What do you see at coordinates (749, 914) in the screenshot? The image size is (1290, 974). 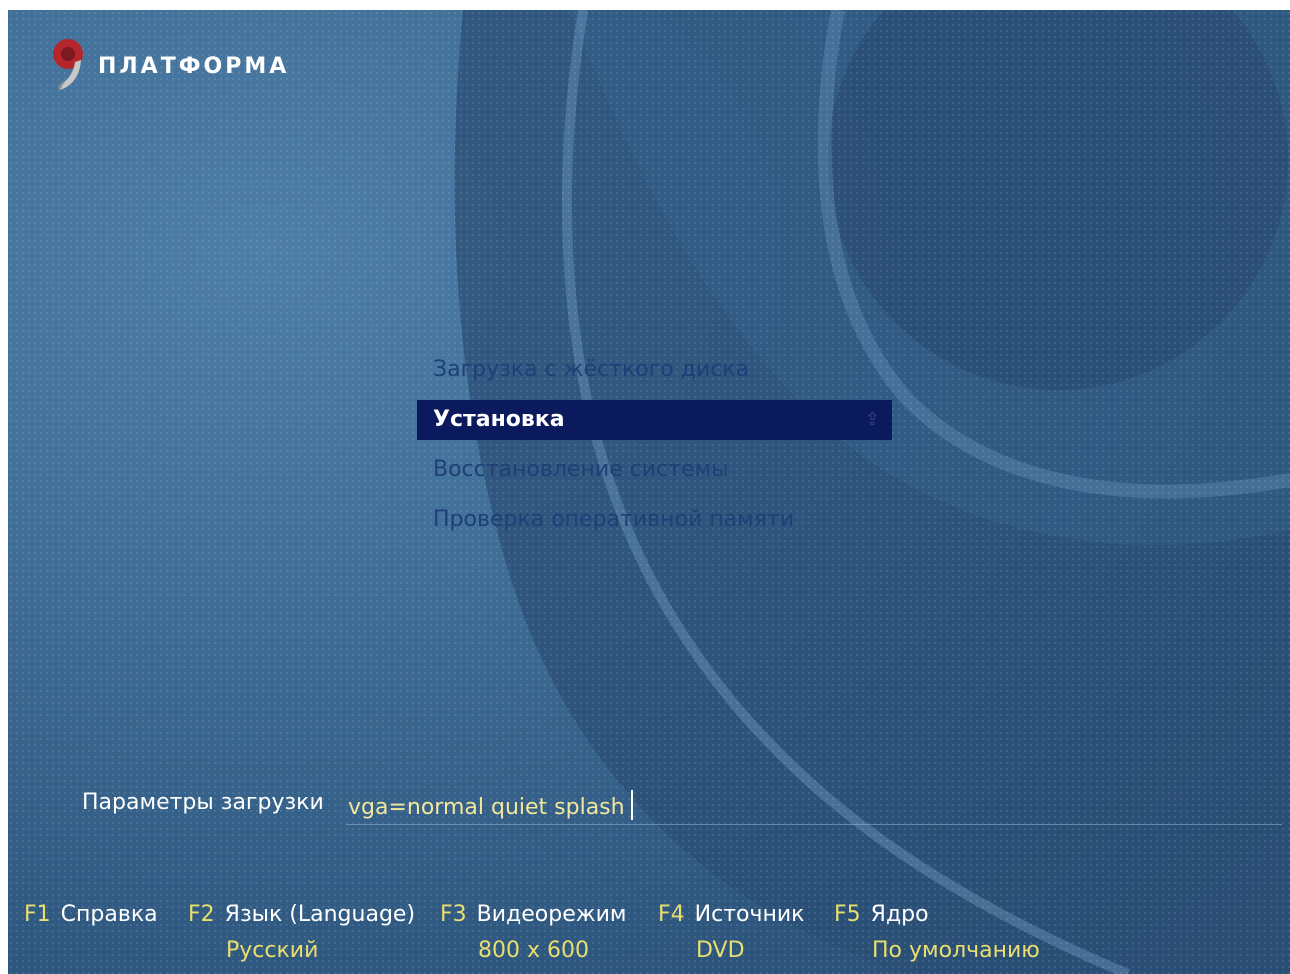 I see `fkey-label: Источник` at bounding box center [749, 914].